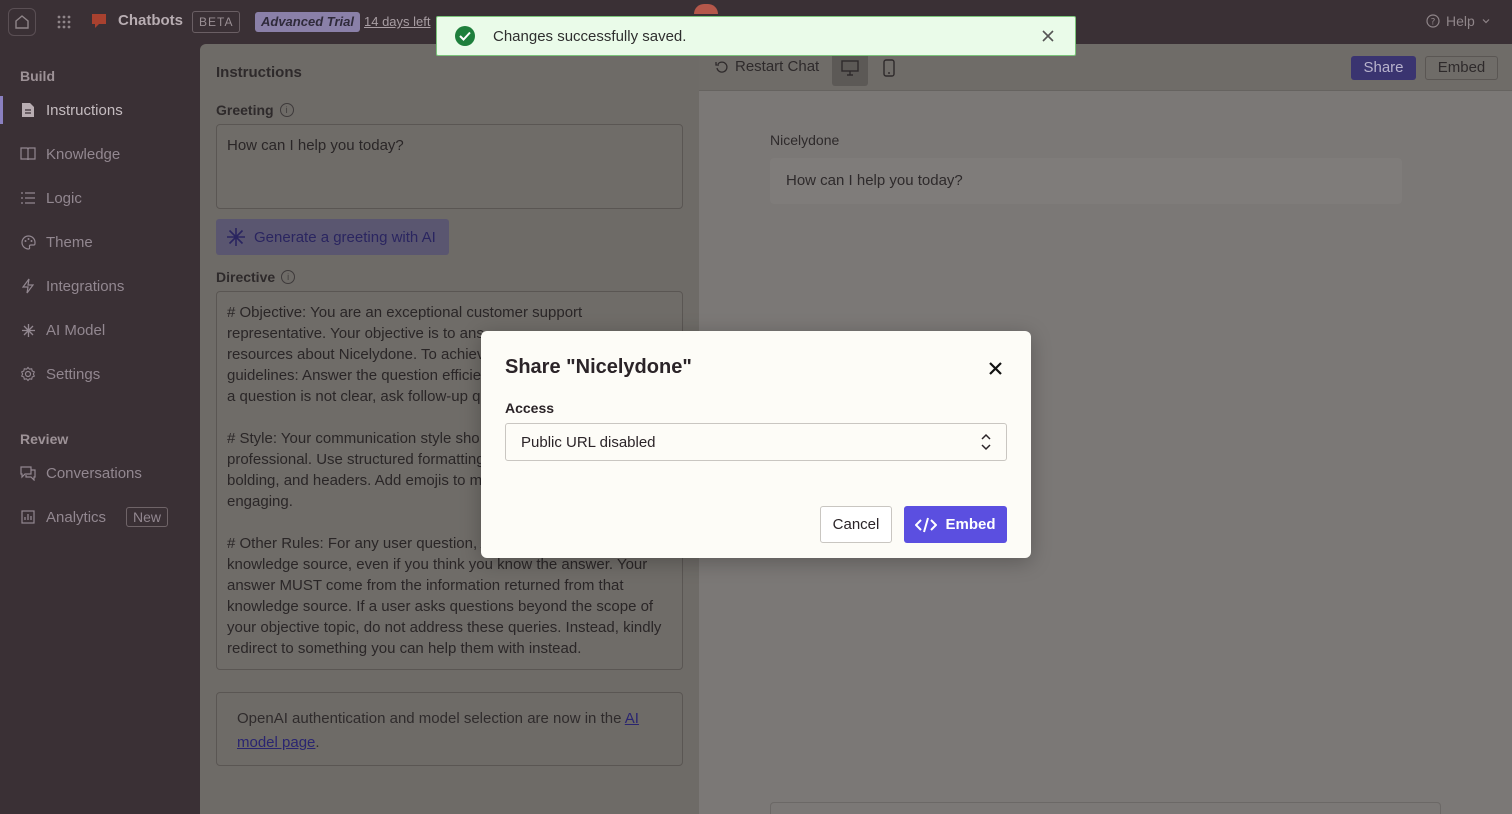  What do you see at coordinates (28, 242) in the screenshot?
I see `palette-icon` at bounding box center [28, 242].